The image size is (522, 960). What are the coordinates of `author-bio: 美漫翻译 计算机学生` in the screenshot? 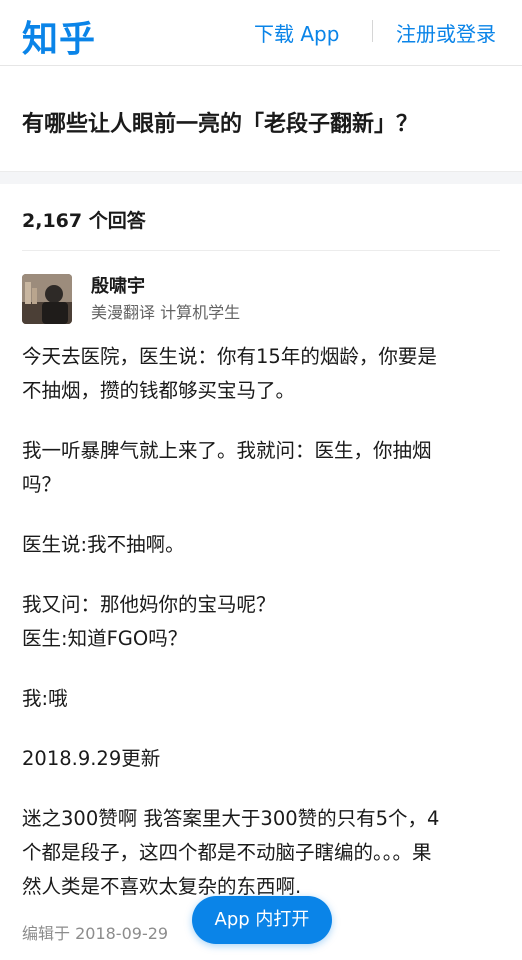 It's located at (166, 312).